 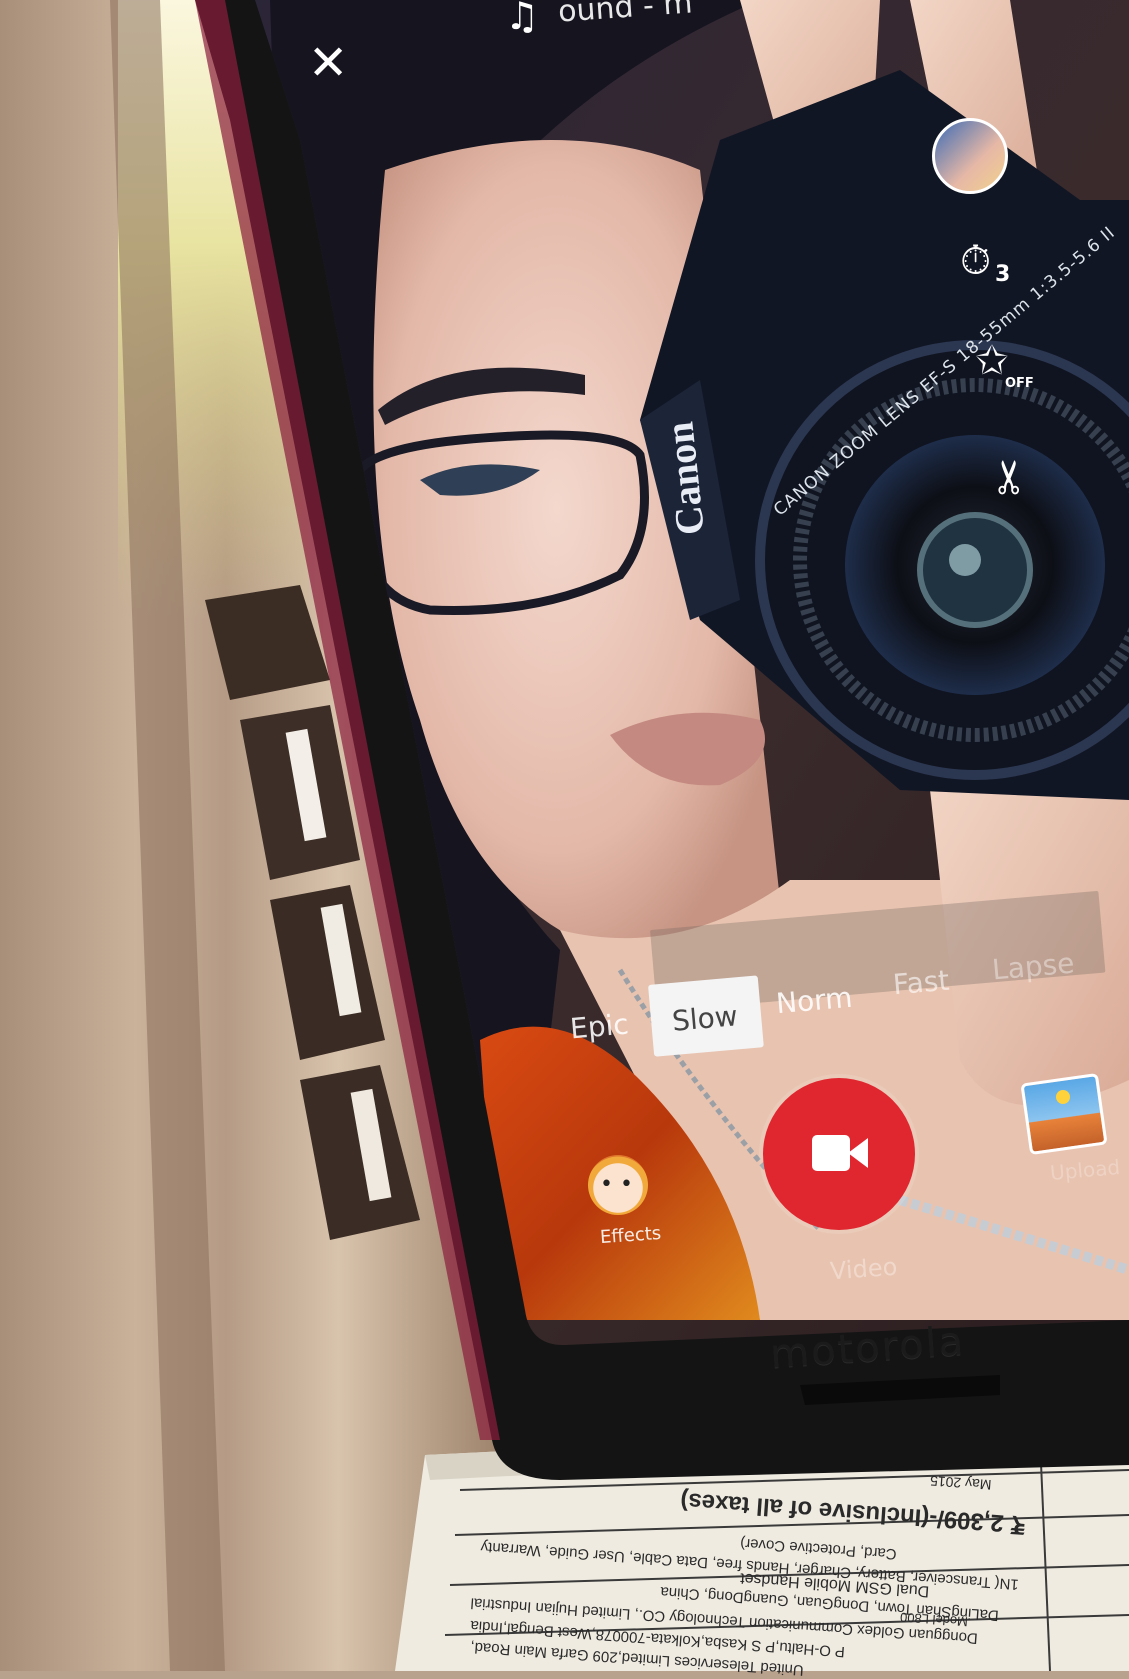 I want to click on speed-option-norm: Norm, so click(x=814, y=1001).